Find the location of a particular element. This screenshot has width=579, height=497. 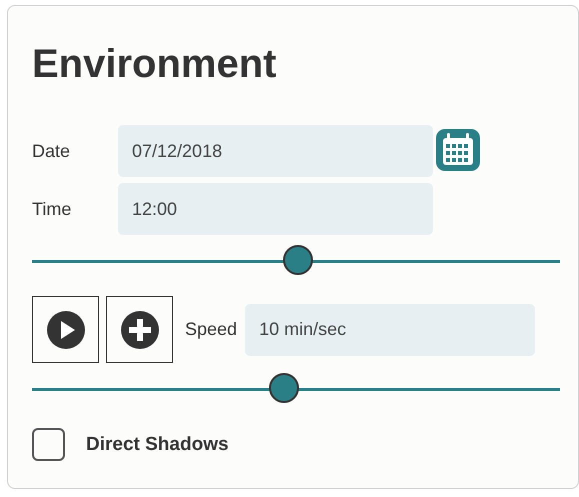

time-label: Time is located at coordinates (52, 209).